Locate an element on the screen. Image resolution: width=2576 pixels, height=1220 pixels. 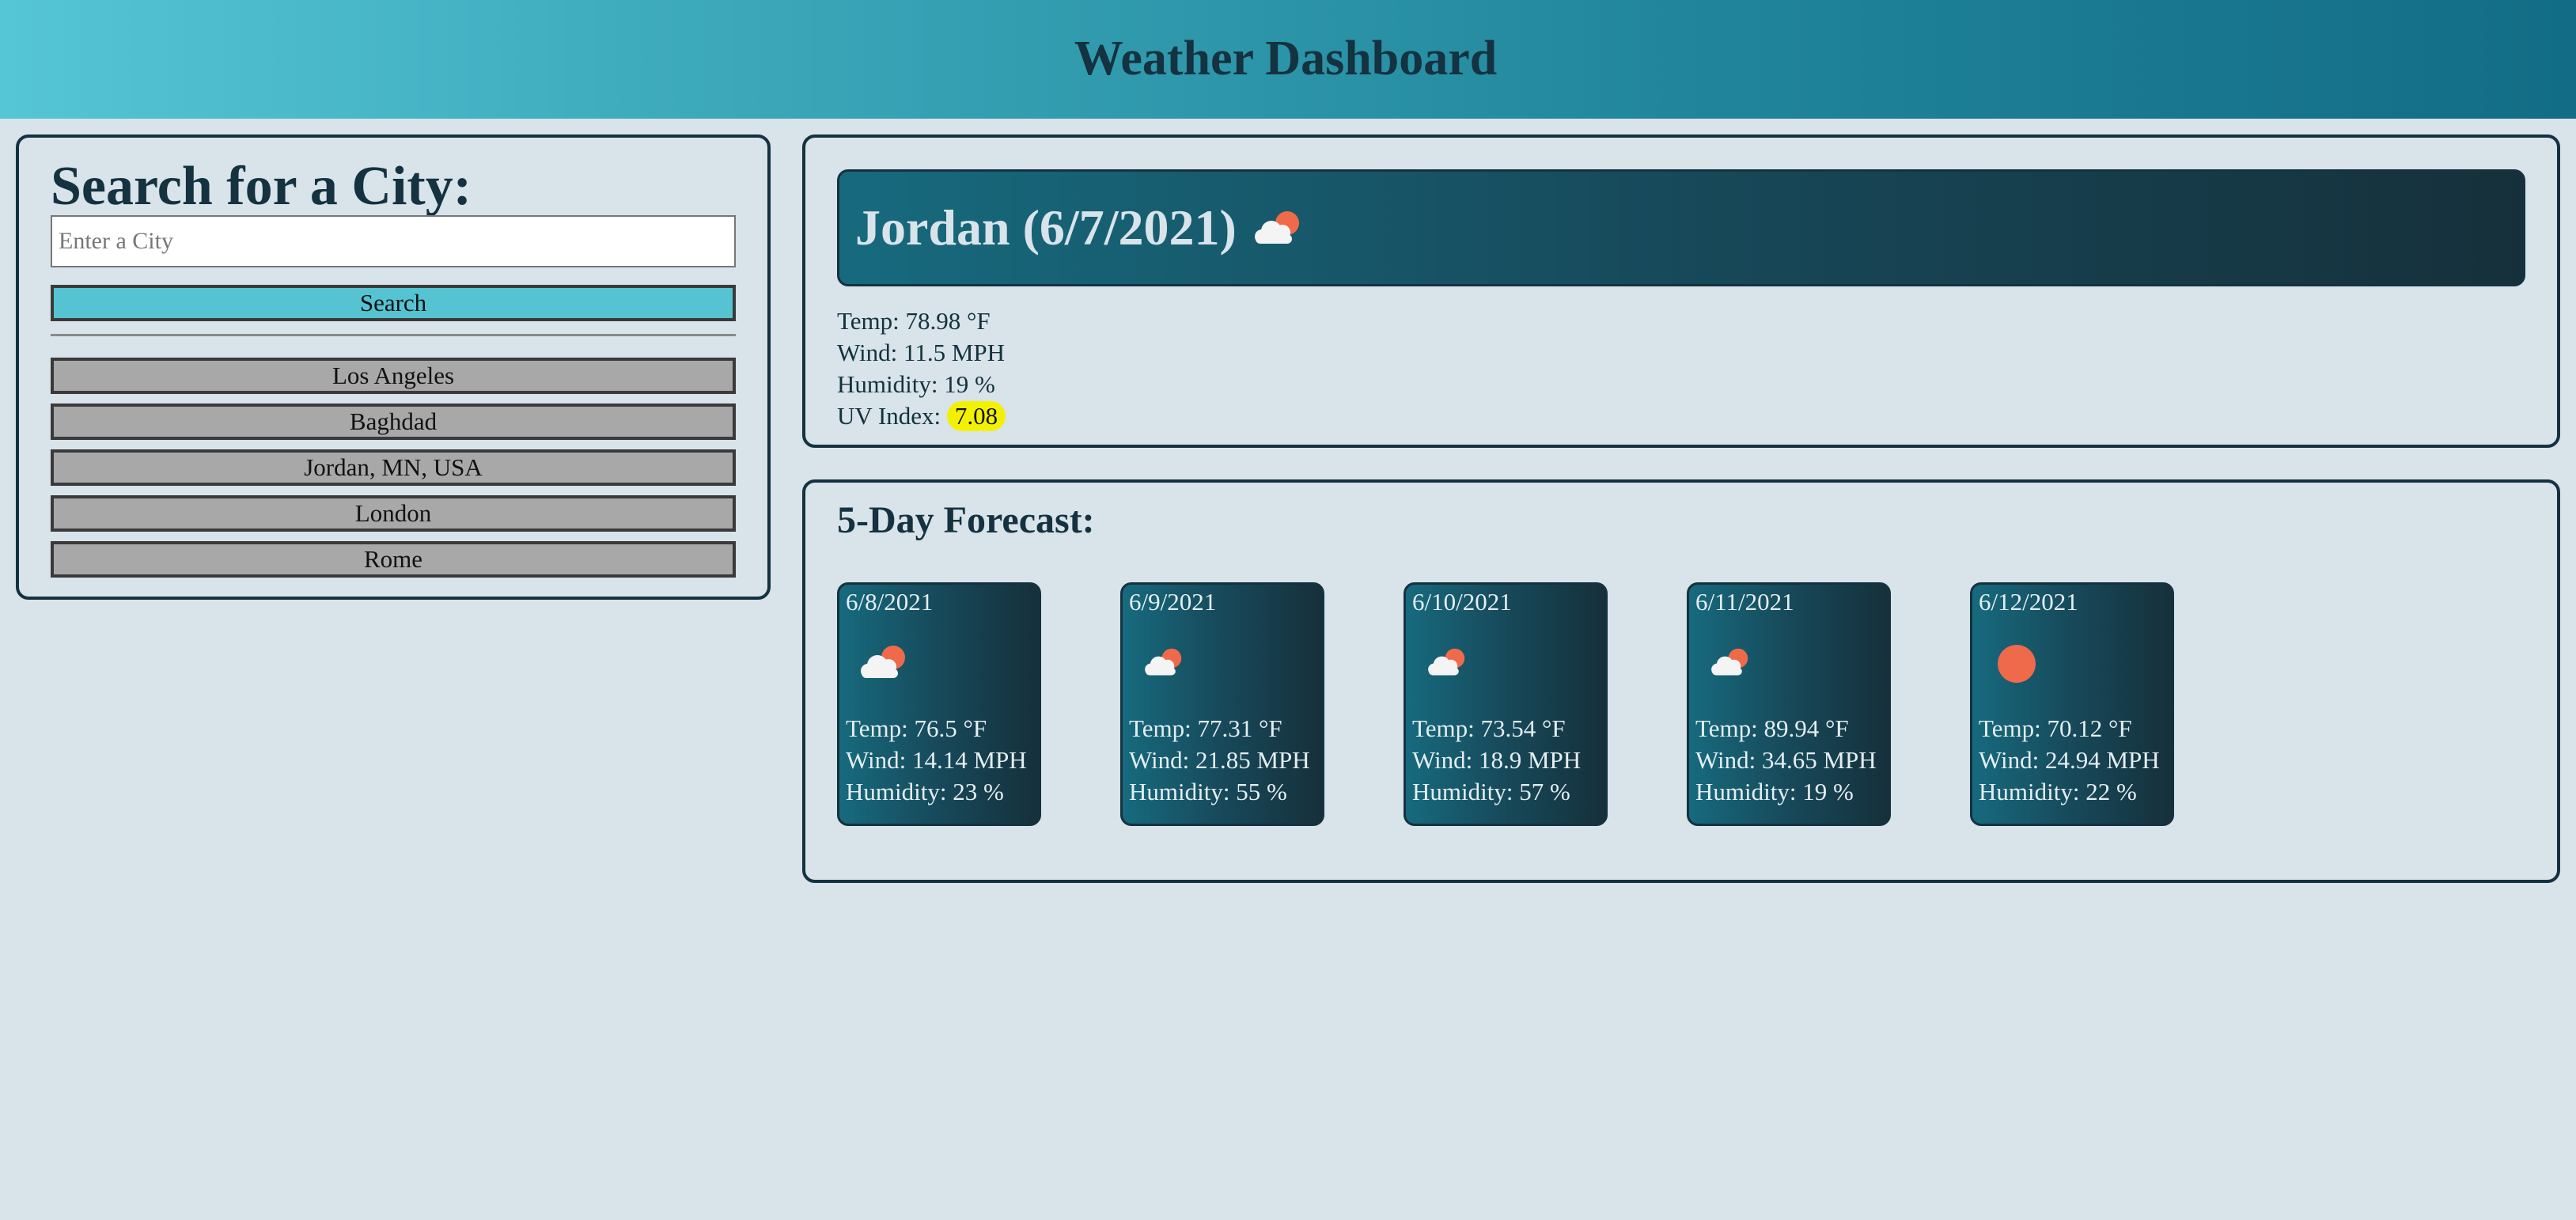
forecast-humidity: Humidity: 57 % is located at coordinates (1491, 791).